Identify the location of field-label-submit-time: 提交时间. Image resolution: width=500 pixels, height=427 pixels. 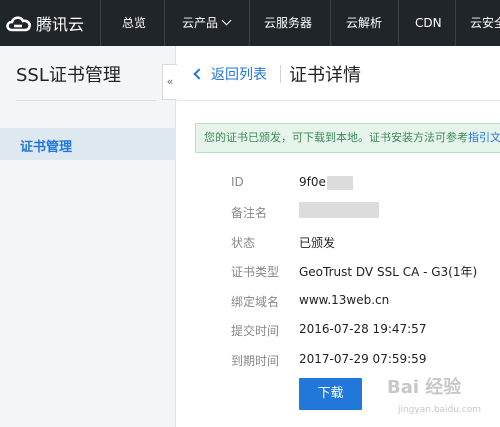
(255, 331).